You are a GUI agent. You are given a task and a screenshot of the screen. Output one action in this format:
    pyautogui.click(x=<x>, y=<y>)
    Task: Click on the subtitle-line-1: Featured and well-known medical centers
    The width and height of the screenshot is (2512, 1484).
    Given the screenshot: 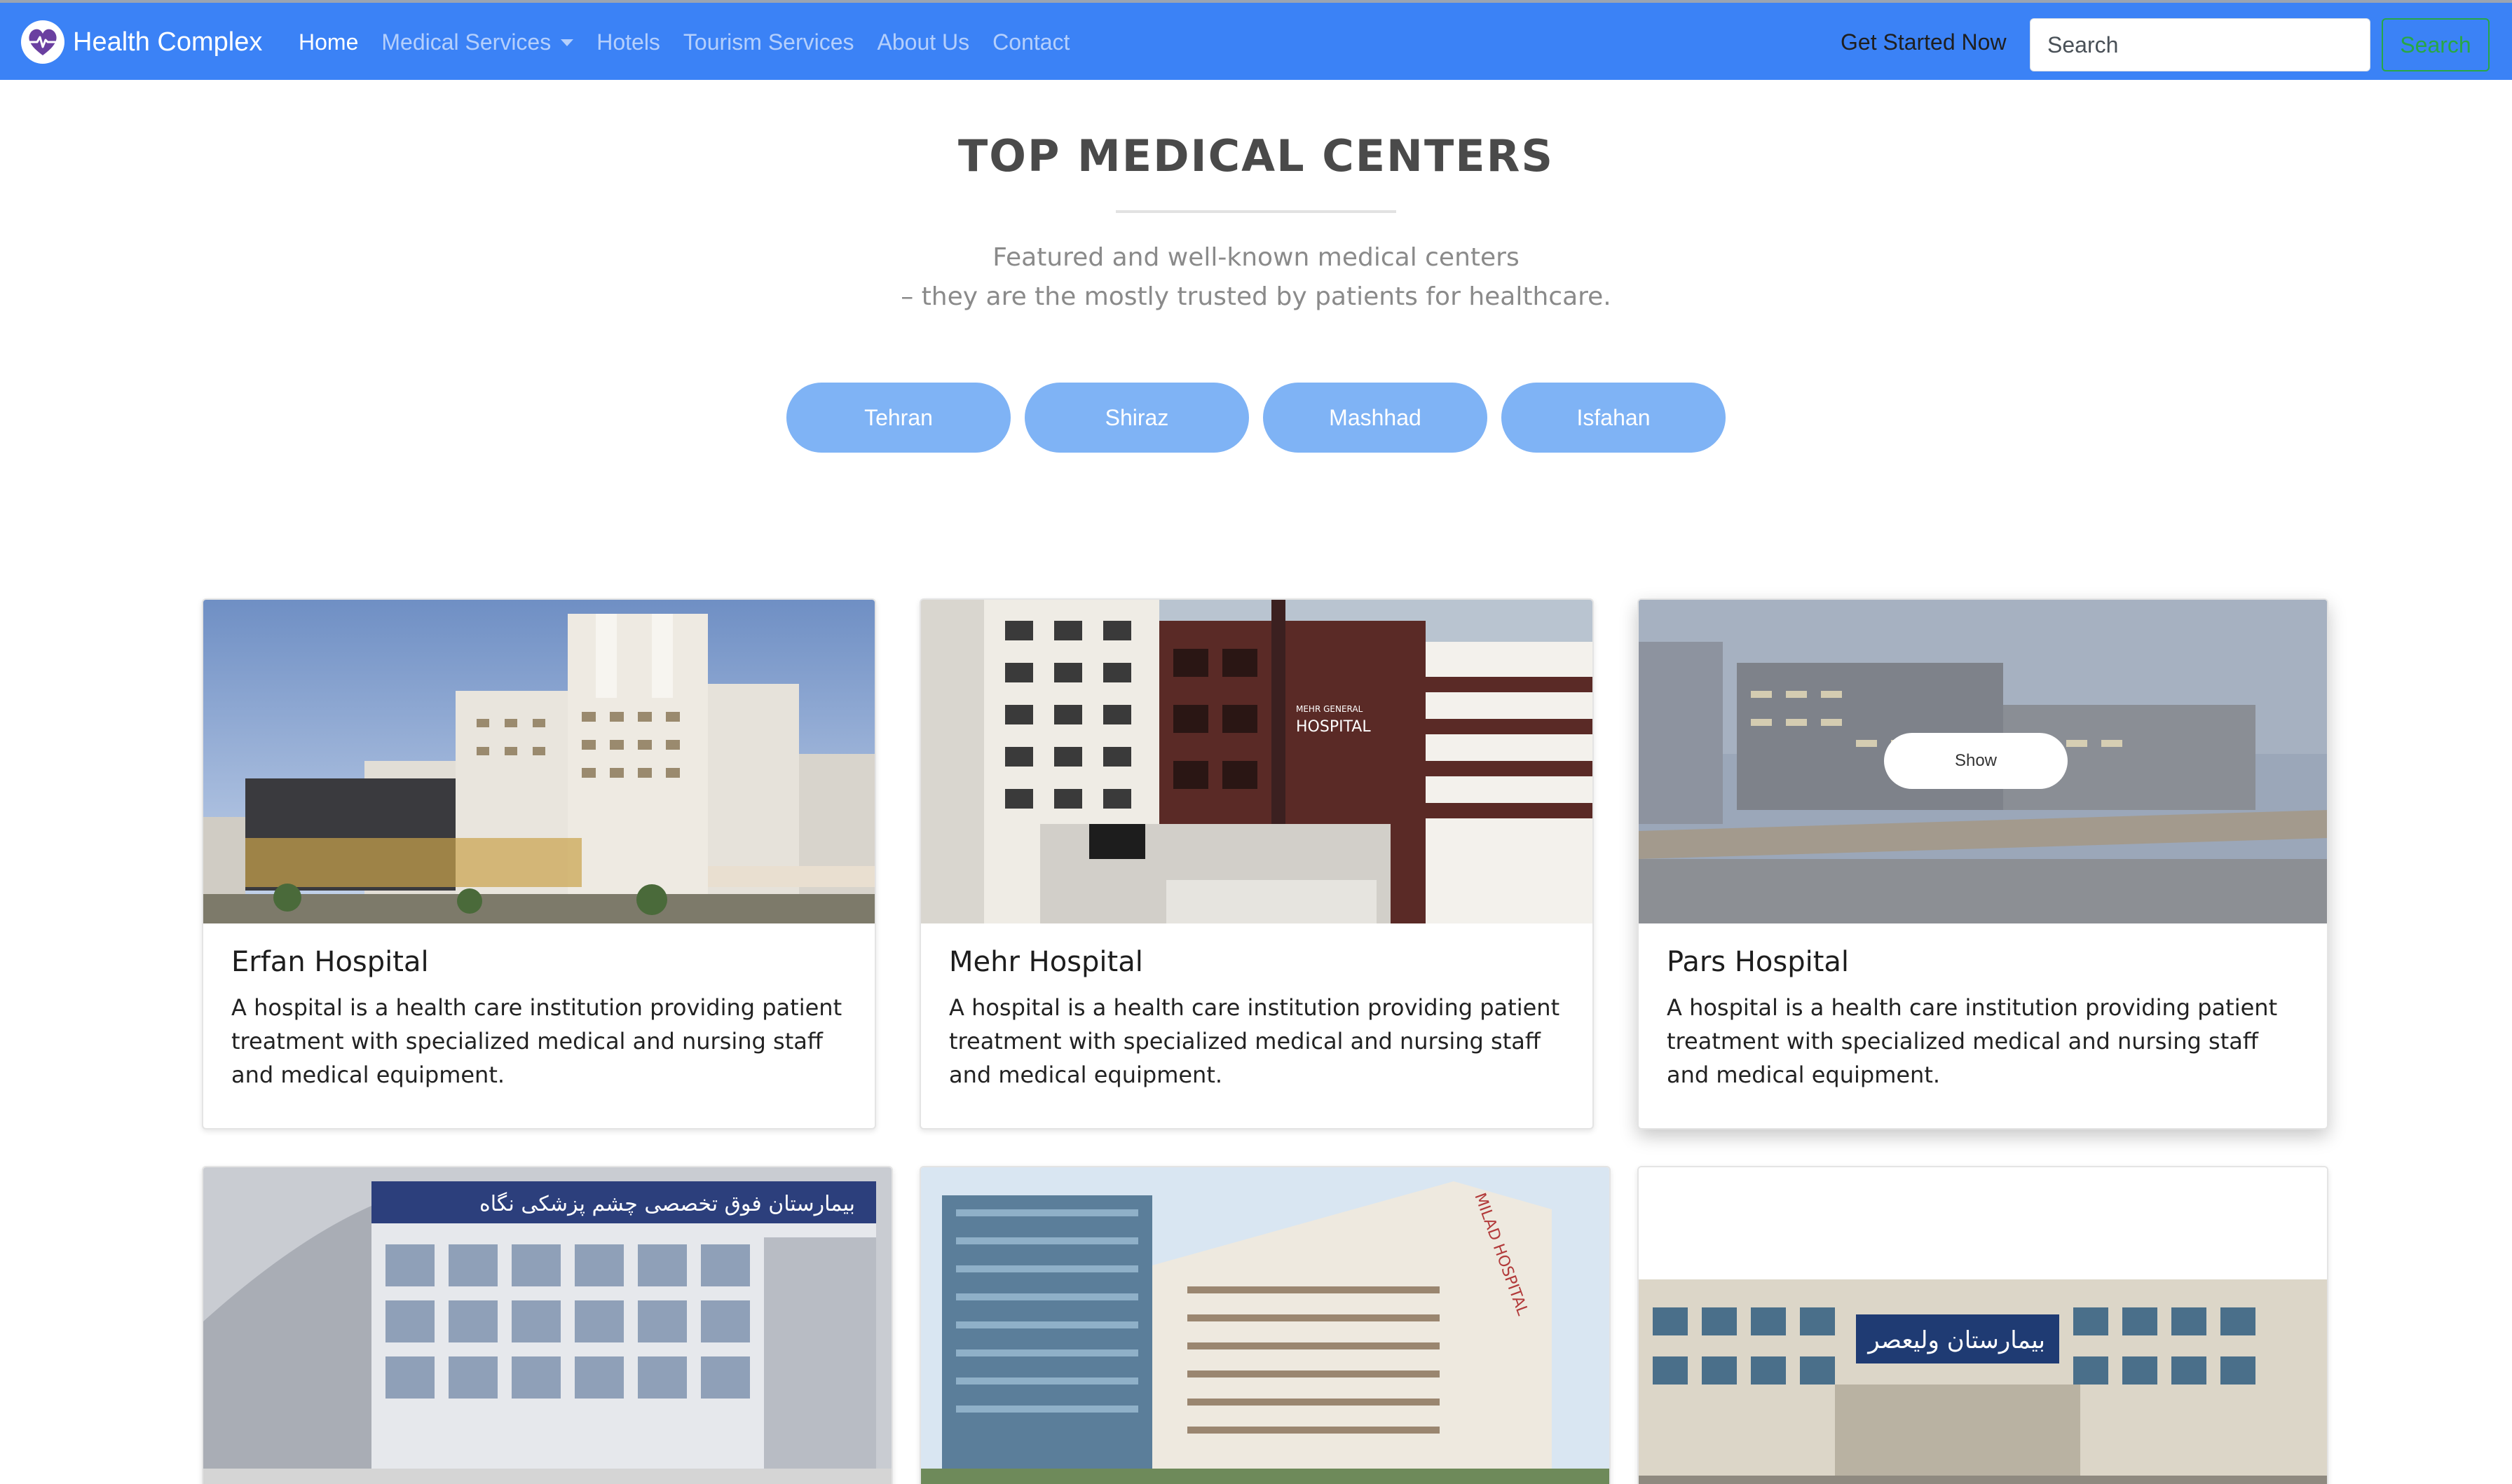 What is the action you would take?
    pyautogui.click(x=1256, y=257)
    